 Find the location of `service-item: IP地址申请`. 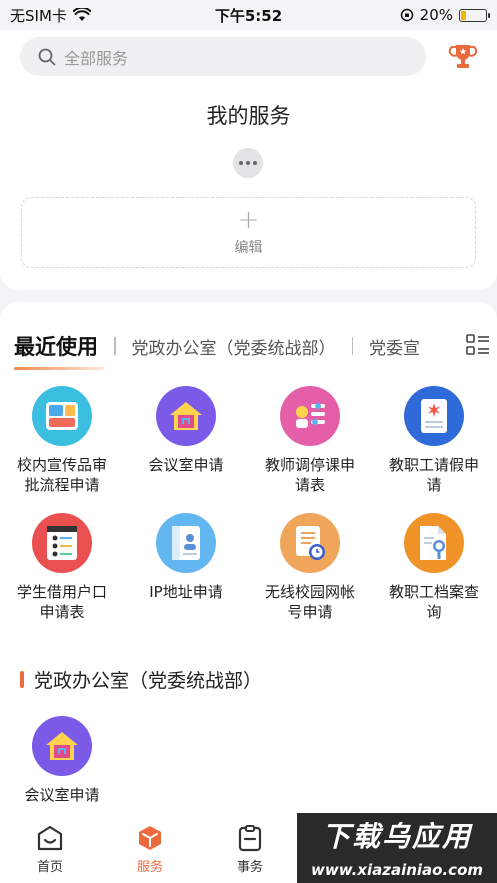

service-item: IP地址申请 is located at coordinates (186, 567).